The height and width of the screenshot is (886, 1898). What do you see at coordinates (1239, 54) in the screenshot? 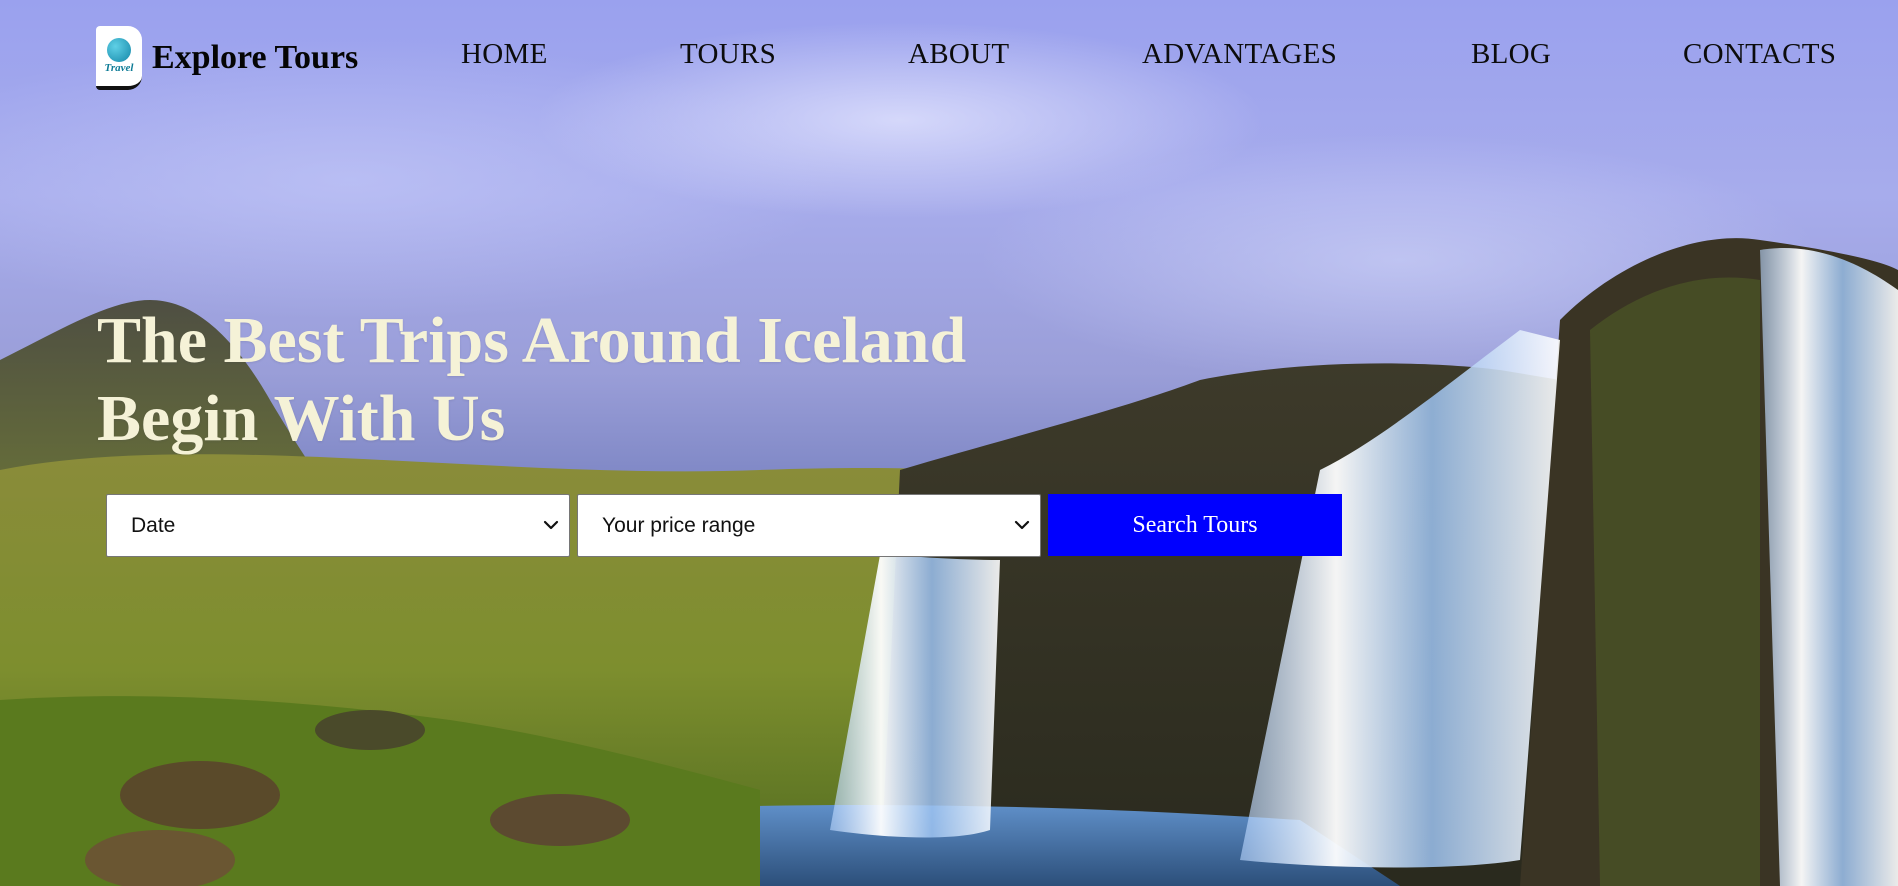
I see `nav-item-advantages: ADVANTAGES` at bounding box center [1239, 54].